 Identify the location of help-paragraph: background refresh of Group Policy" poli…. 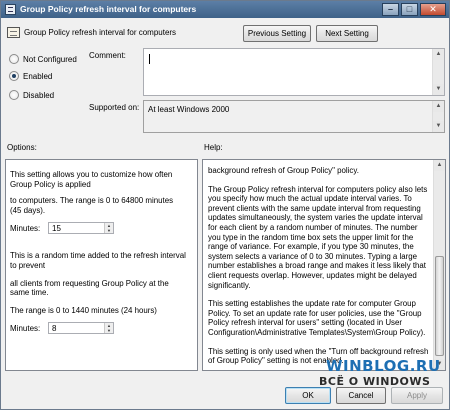
(283, 170).